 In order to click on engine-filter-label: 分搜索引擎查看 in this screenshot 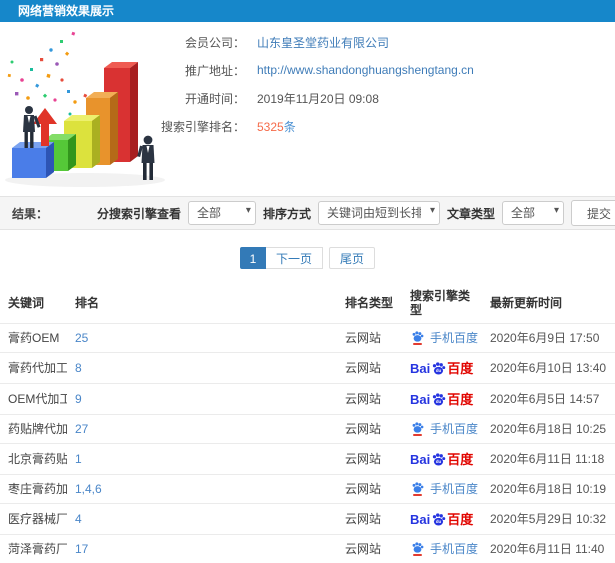, I will do `click(139, 213)`.